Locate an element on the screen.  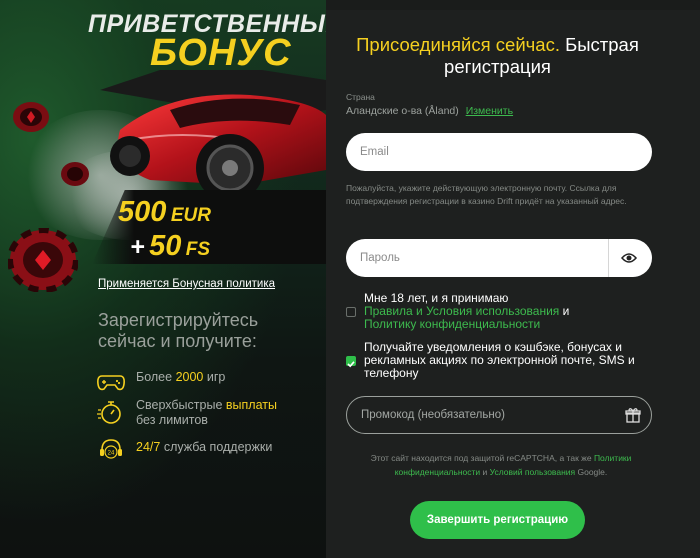
terms-text-part: Мне 18 лет, и я принимаю is located at coordinates (436, 298).